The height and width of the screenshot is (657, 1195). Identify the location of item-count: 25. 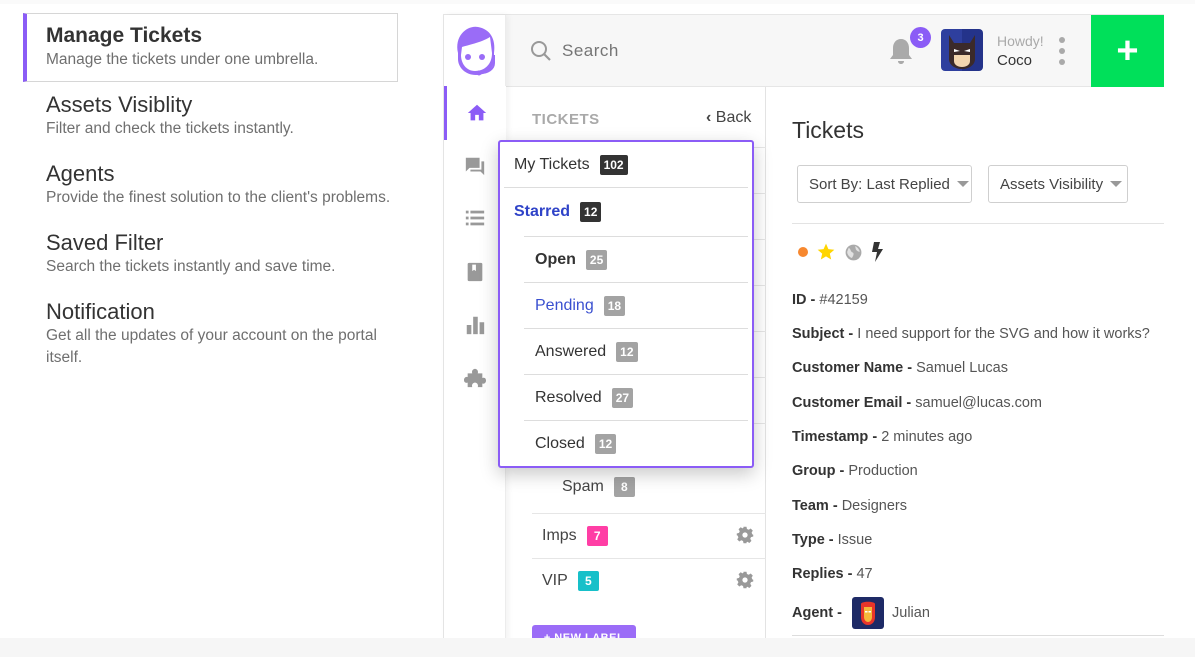
(596, 259).